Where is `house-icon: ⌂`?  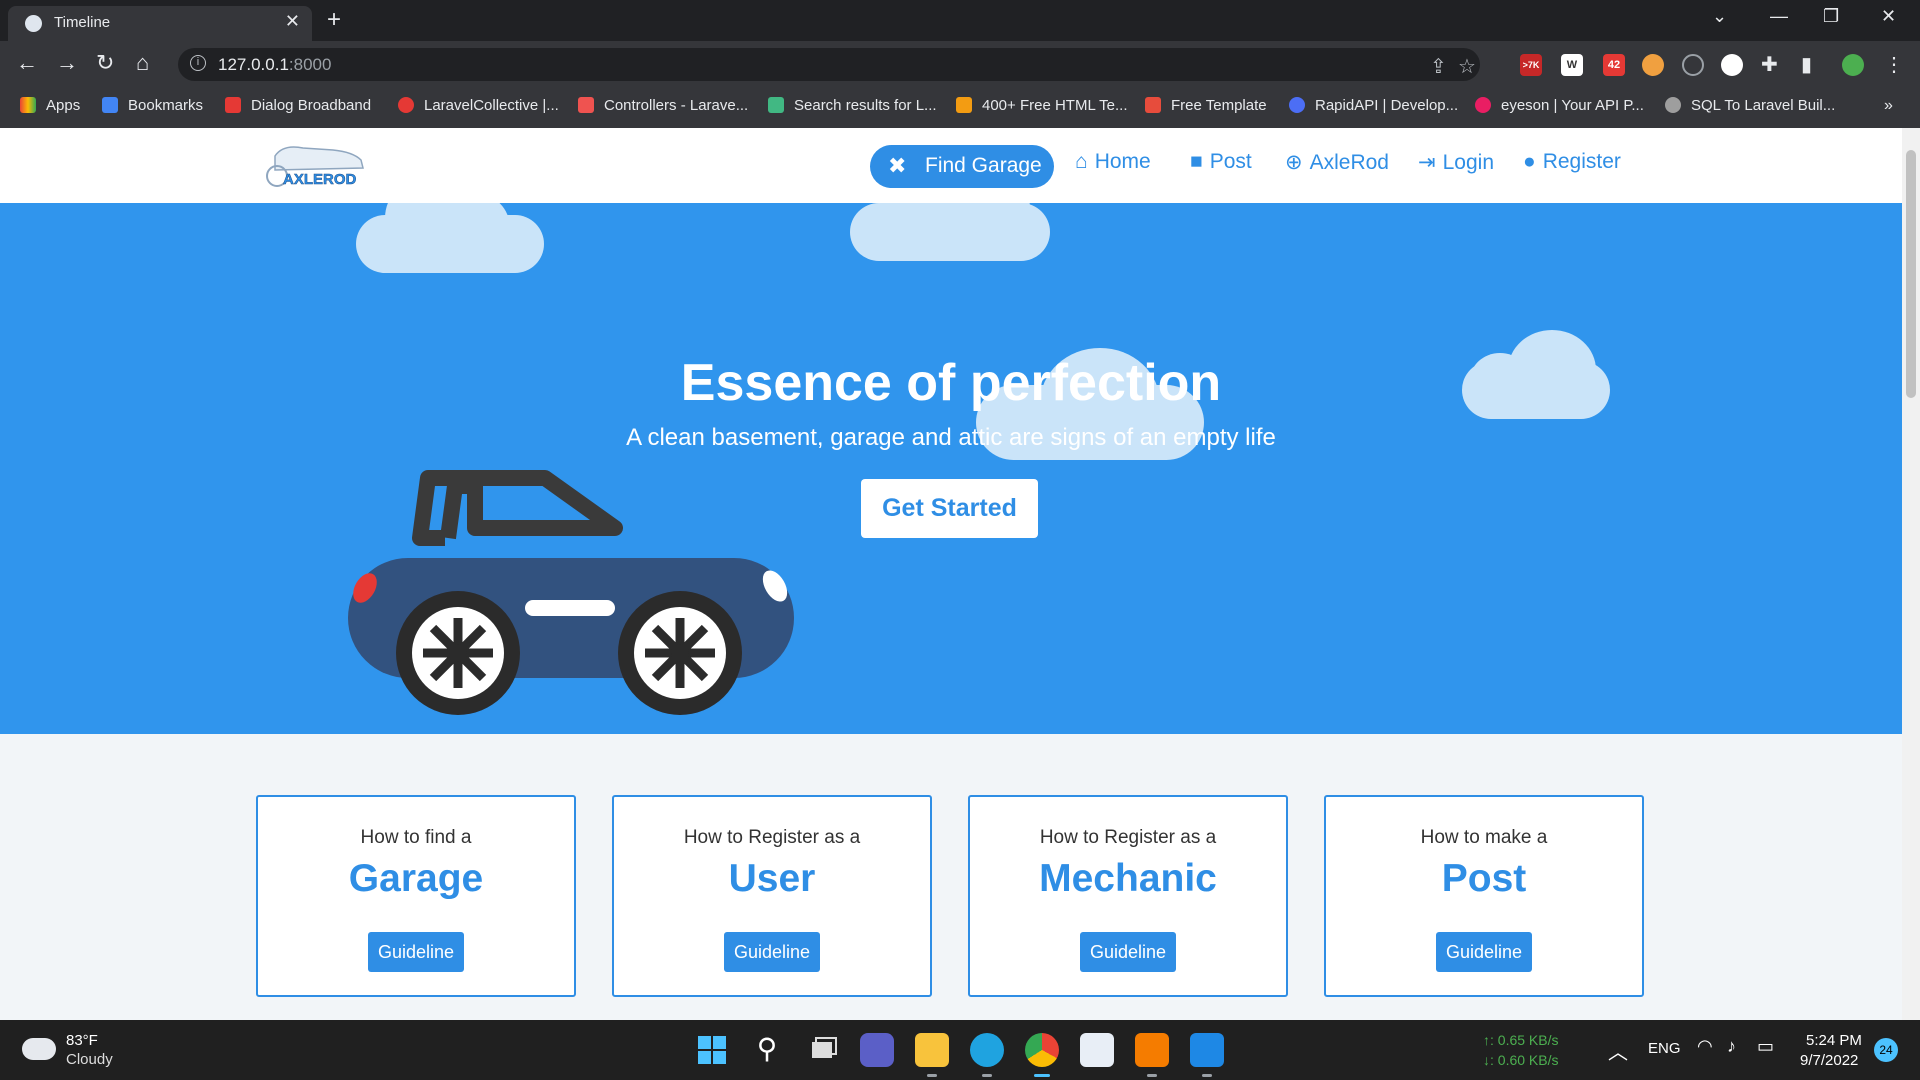 house-icon: ⌂ is located at coordinates (1081, 161).